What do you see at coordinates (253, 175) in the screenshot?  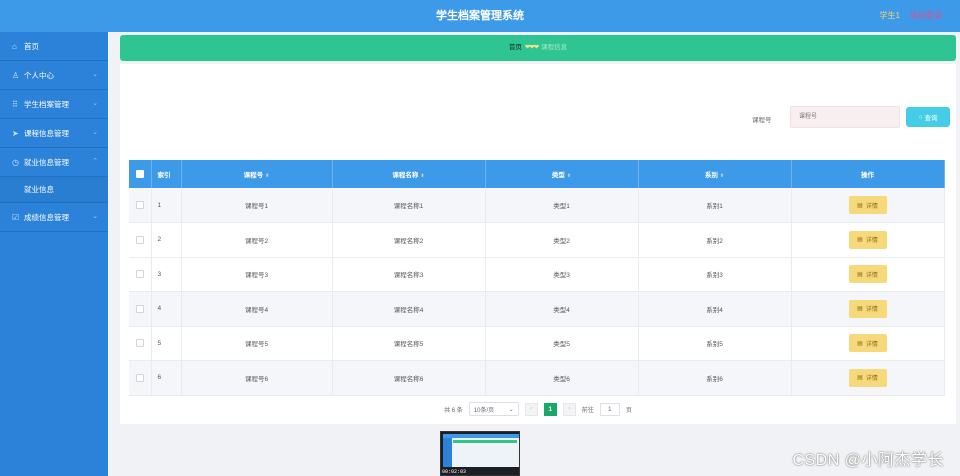 I see `column-header-label: 课程号` at bounding box center [253, 175].